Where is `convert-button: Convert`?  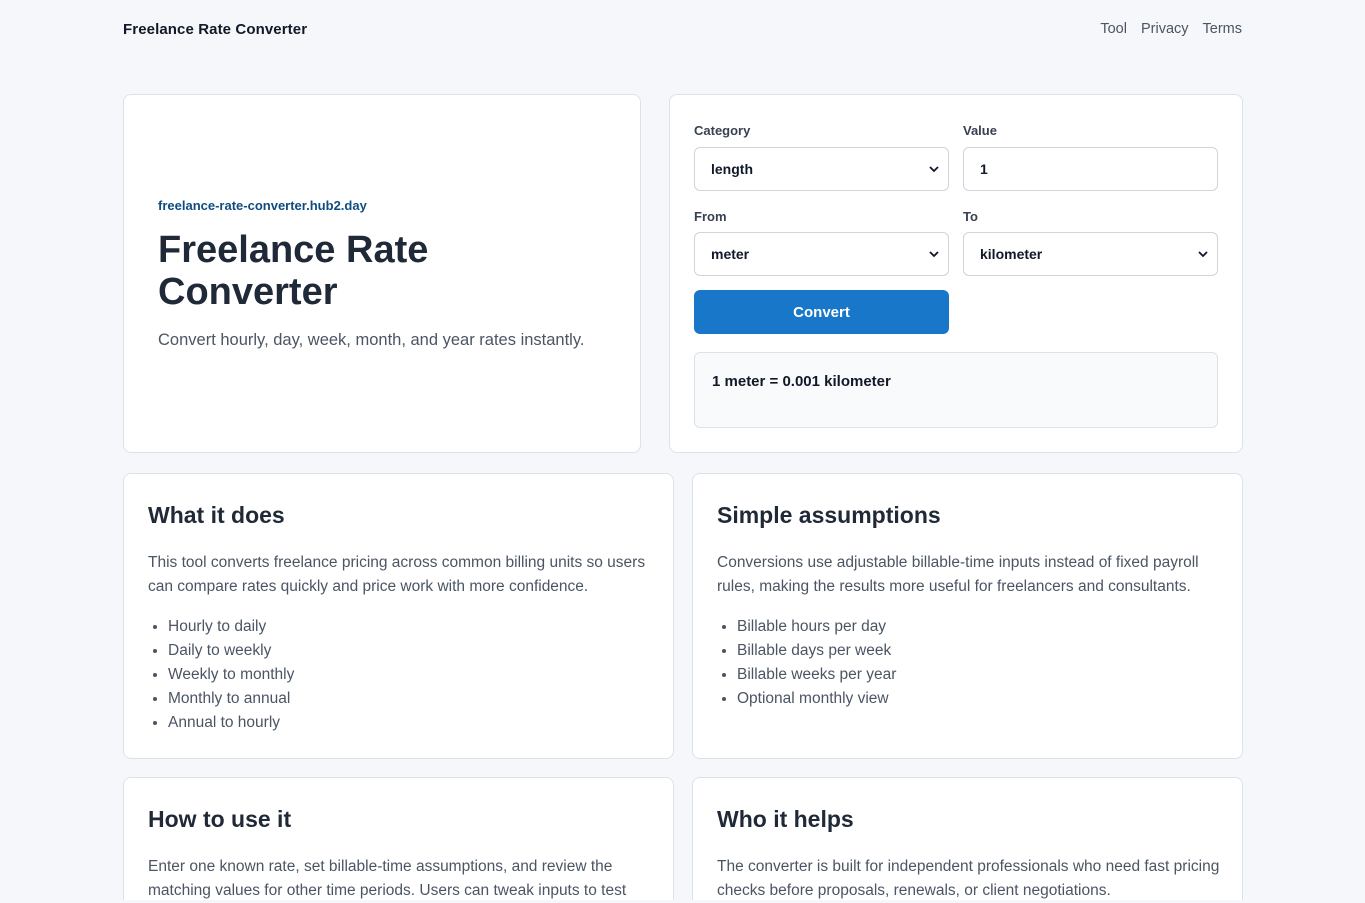
convert-button: Convert is located at coordinates (821, 312).